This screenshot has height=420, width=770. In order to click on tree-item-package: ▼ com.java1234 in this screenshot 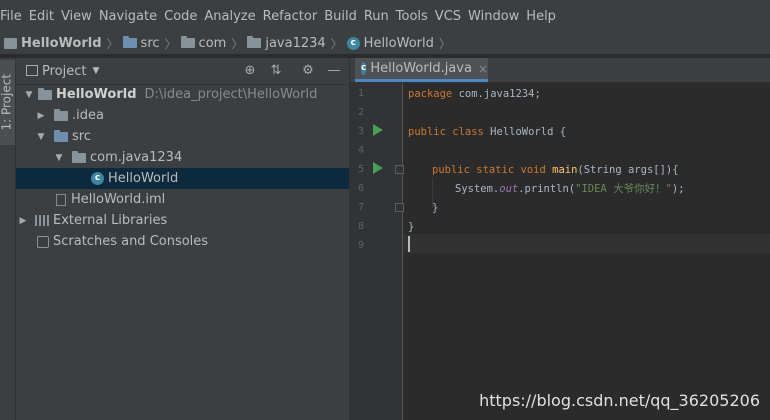, I will do `click(182, 157)`.